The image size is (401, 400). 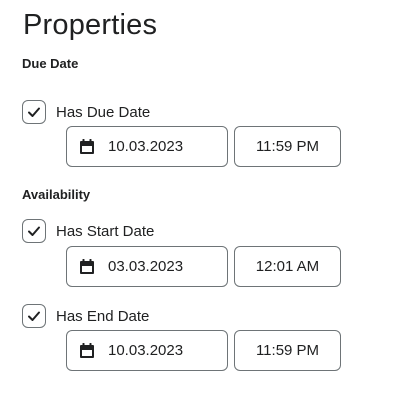 I want to click on has-due-date-checkbox, so click(x=34, y=112).